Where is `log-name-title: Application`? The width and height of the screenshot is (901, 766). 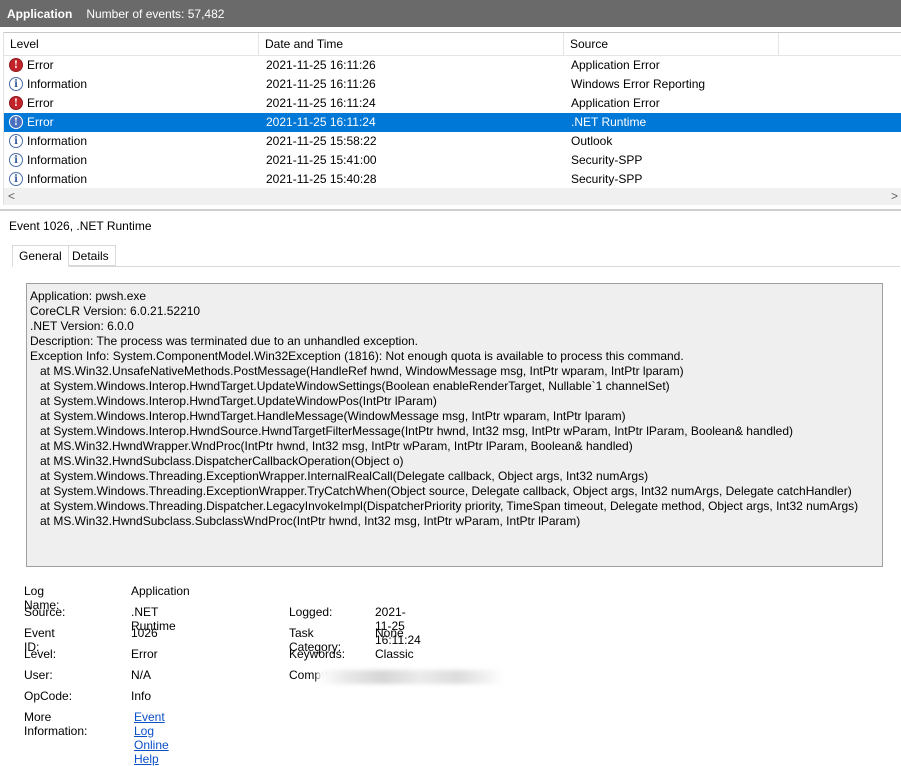
log-name-title: Application is located at coordinates (40, 13).